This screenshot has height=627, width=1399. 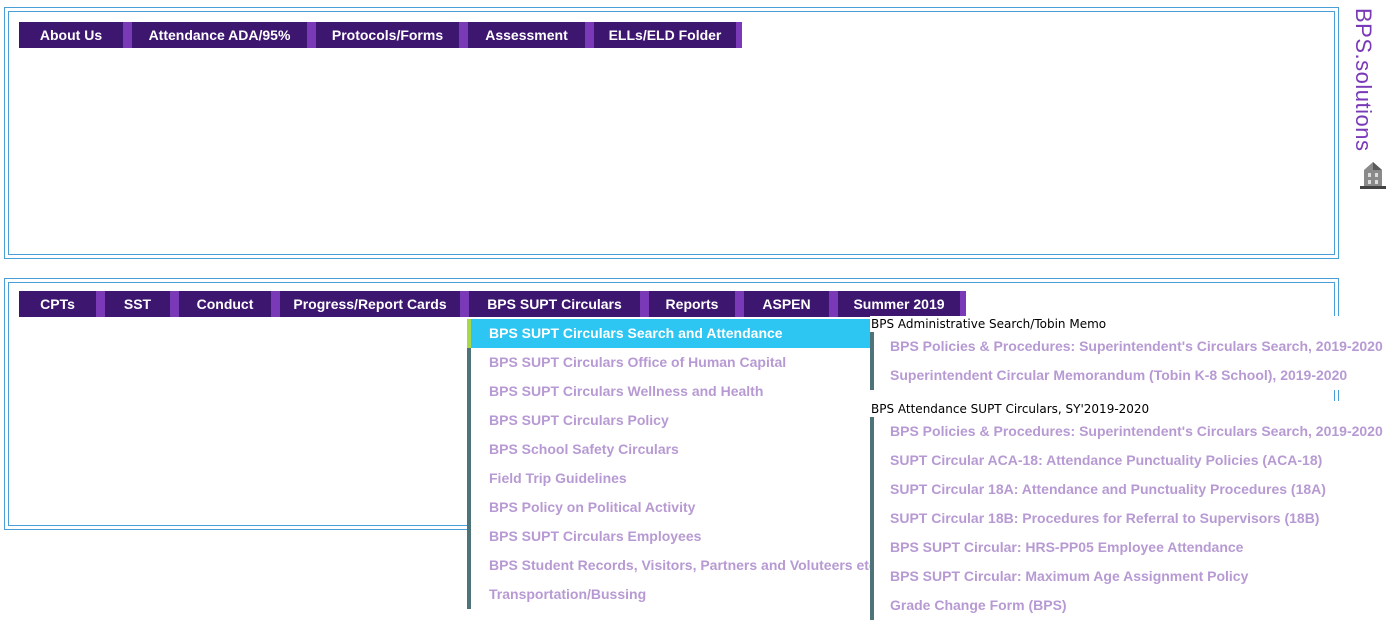 What do you see at coordinates (791, 304) in the screenshot?
I see `nav-aspen: ASPEN` at bounding box center [791, 304].